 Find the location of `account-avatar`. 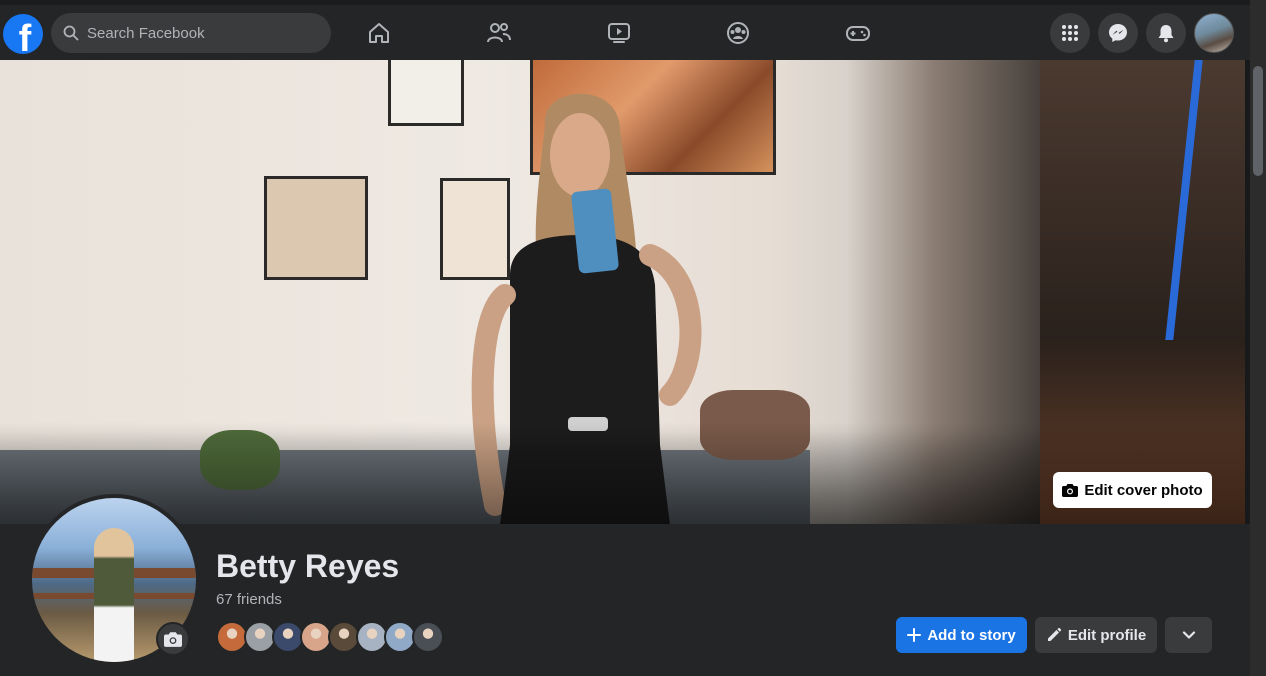

account-avatar is located at coordinates (1214, 33).